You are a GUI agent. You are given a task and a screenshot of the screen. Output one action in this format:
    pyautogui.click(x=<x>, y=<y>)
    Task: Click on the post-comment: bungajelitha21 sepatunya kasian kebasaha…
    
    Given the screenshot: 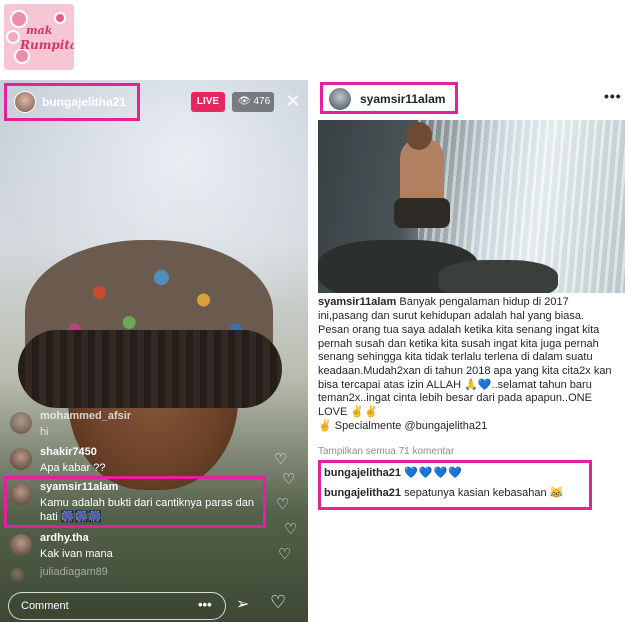 What is the action you would take?
    pyautogui.click(x=443, y=492)
    